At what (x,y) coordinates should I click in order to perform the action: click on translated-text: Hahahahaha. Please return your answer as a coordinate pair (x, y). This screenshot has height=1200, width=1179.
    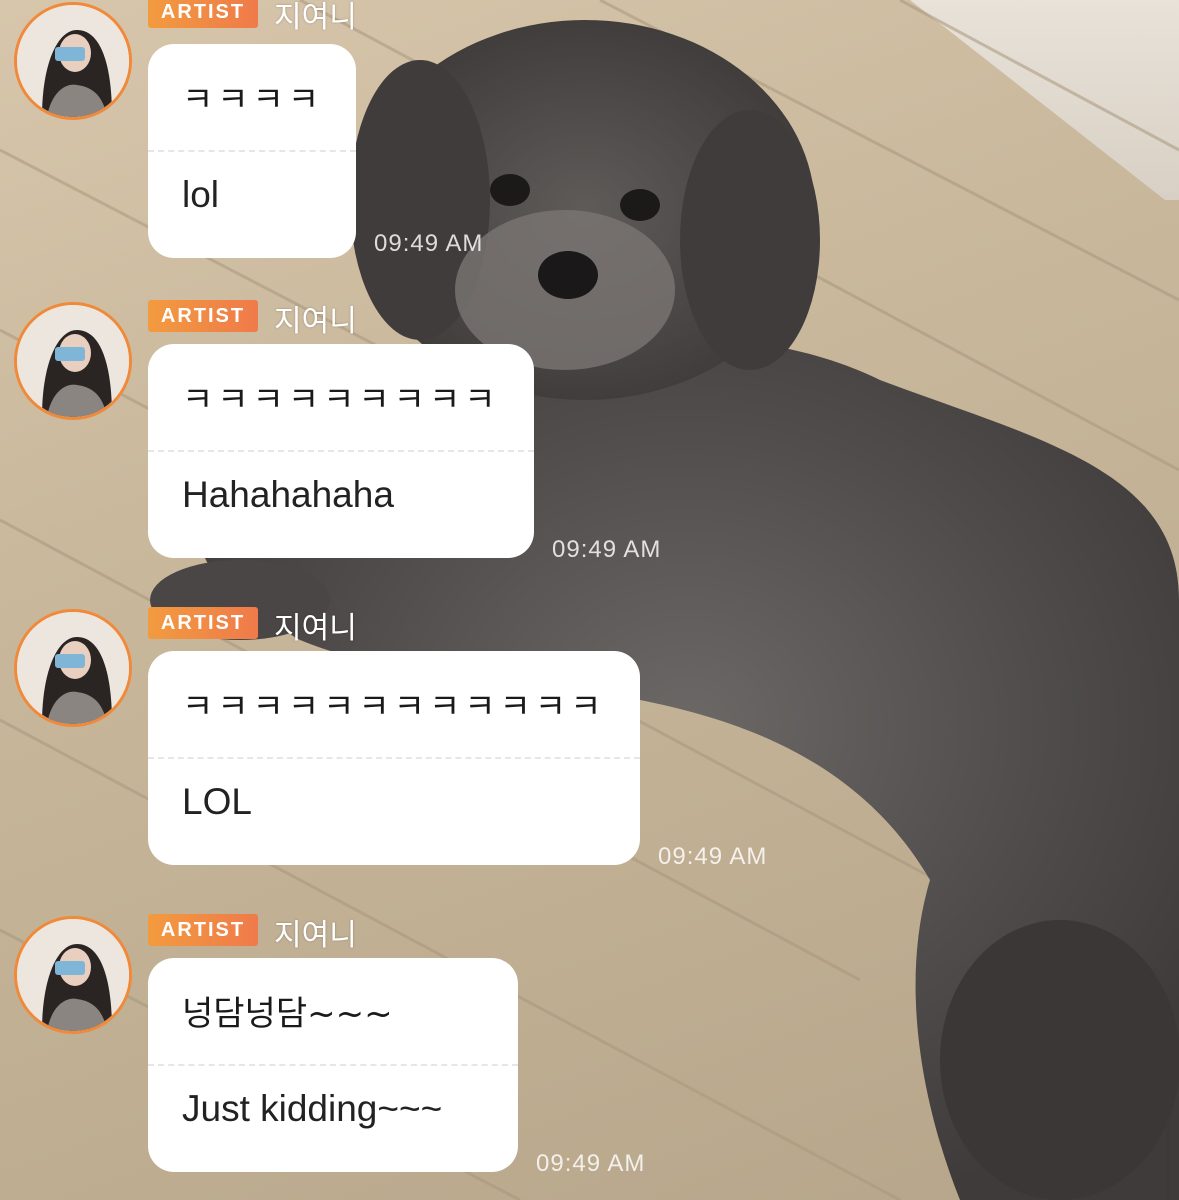
    Looking at the image, I should click on (288, 494).